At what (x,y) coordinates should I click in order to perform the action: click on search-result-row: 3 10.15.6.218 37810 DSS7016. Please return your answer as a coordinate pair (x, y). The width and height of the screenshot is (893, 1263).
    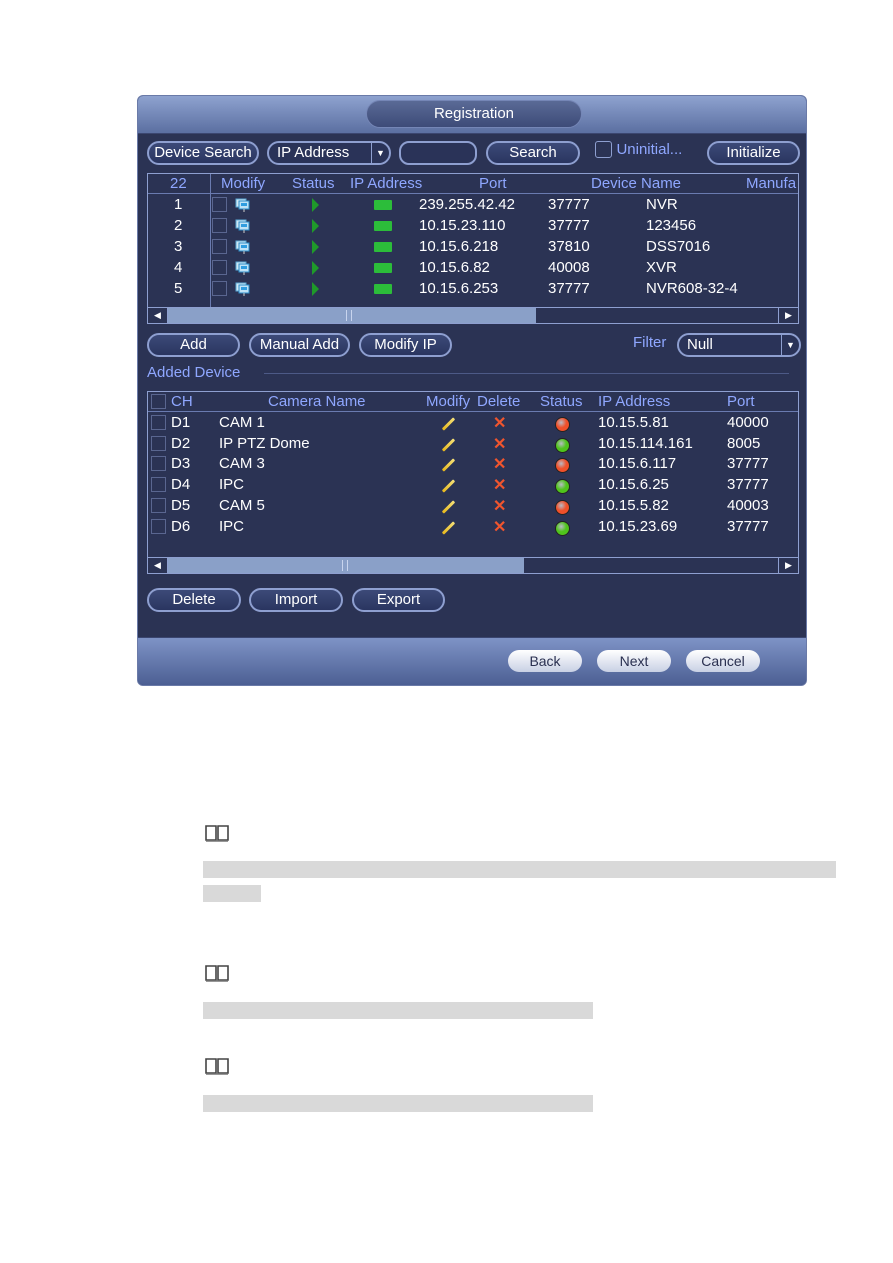
    Looking at the image, I should click on (473, 247).